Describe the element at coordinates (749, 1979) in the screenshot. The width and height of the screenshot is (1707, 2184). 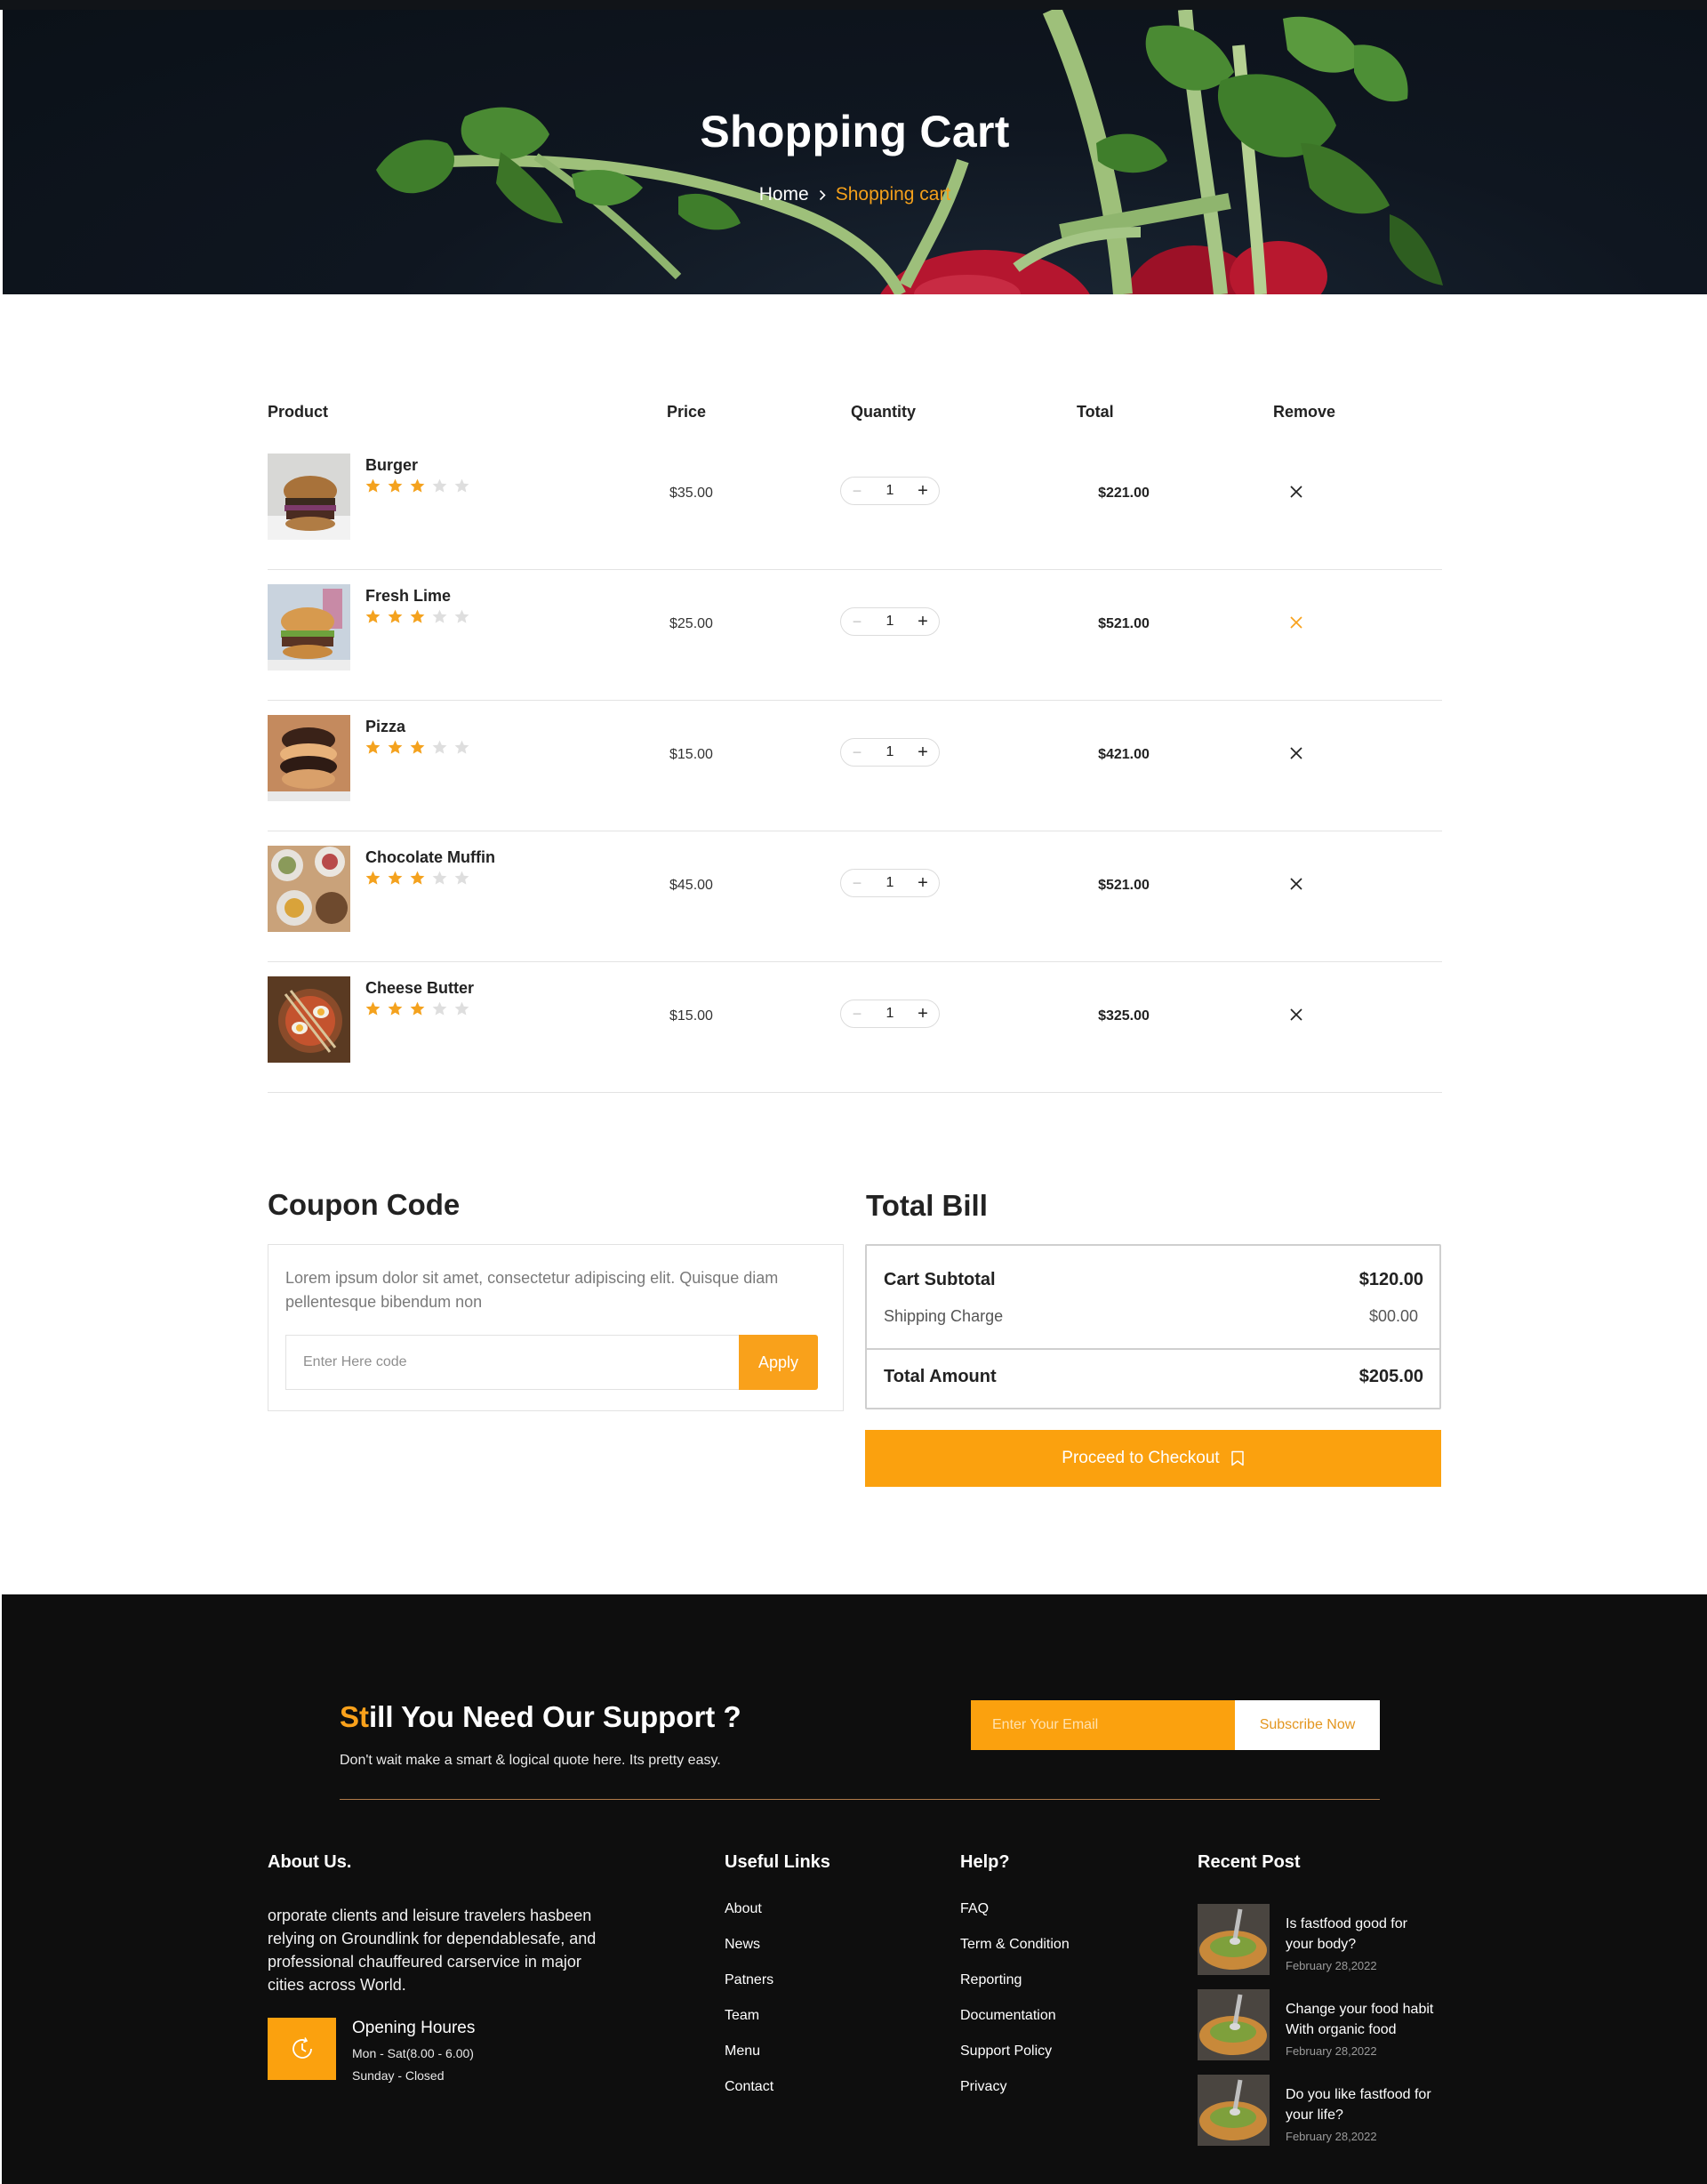
I see `footer-link-partners: Patners` at that location.